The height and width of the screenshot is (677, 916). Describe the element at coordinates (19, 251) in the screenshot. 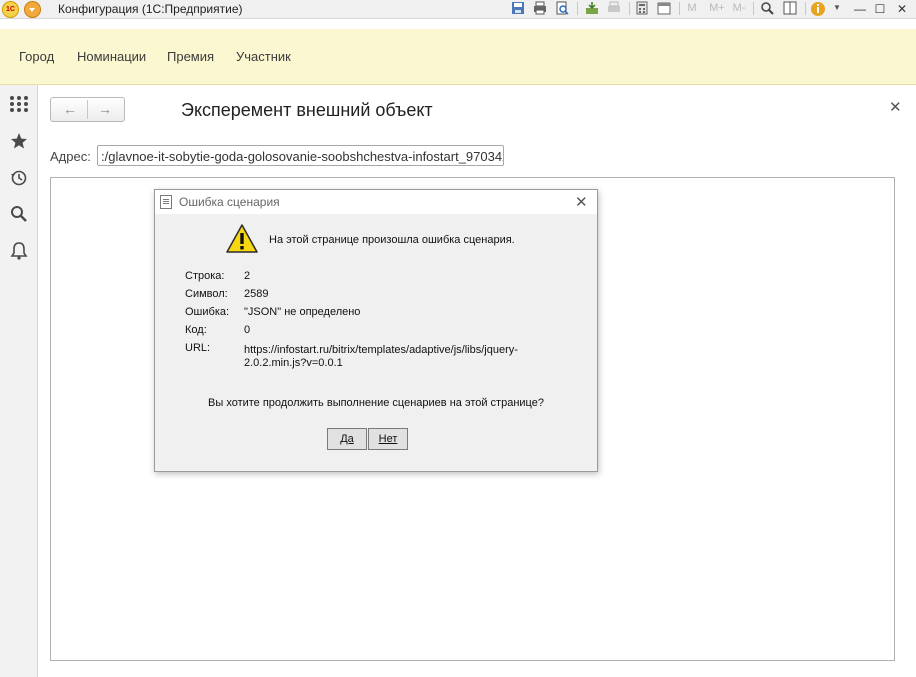

I see `bell-icon` at that location.